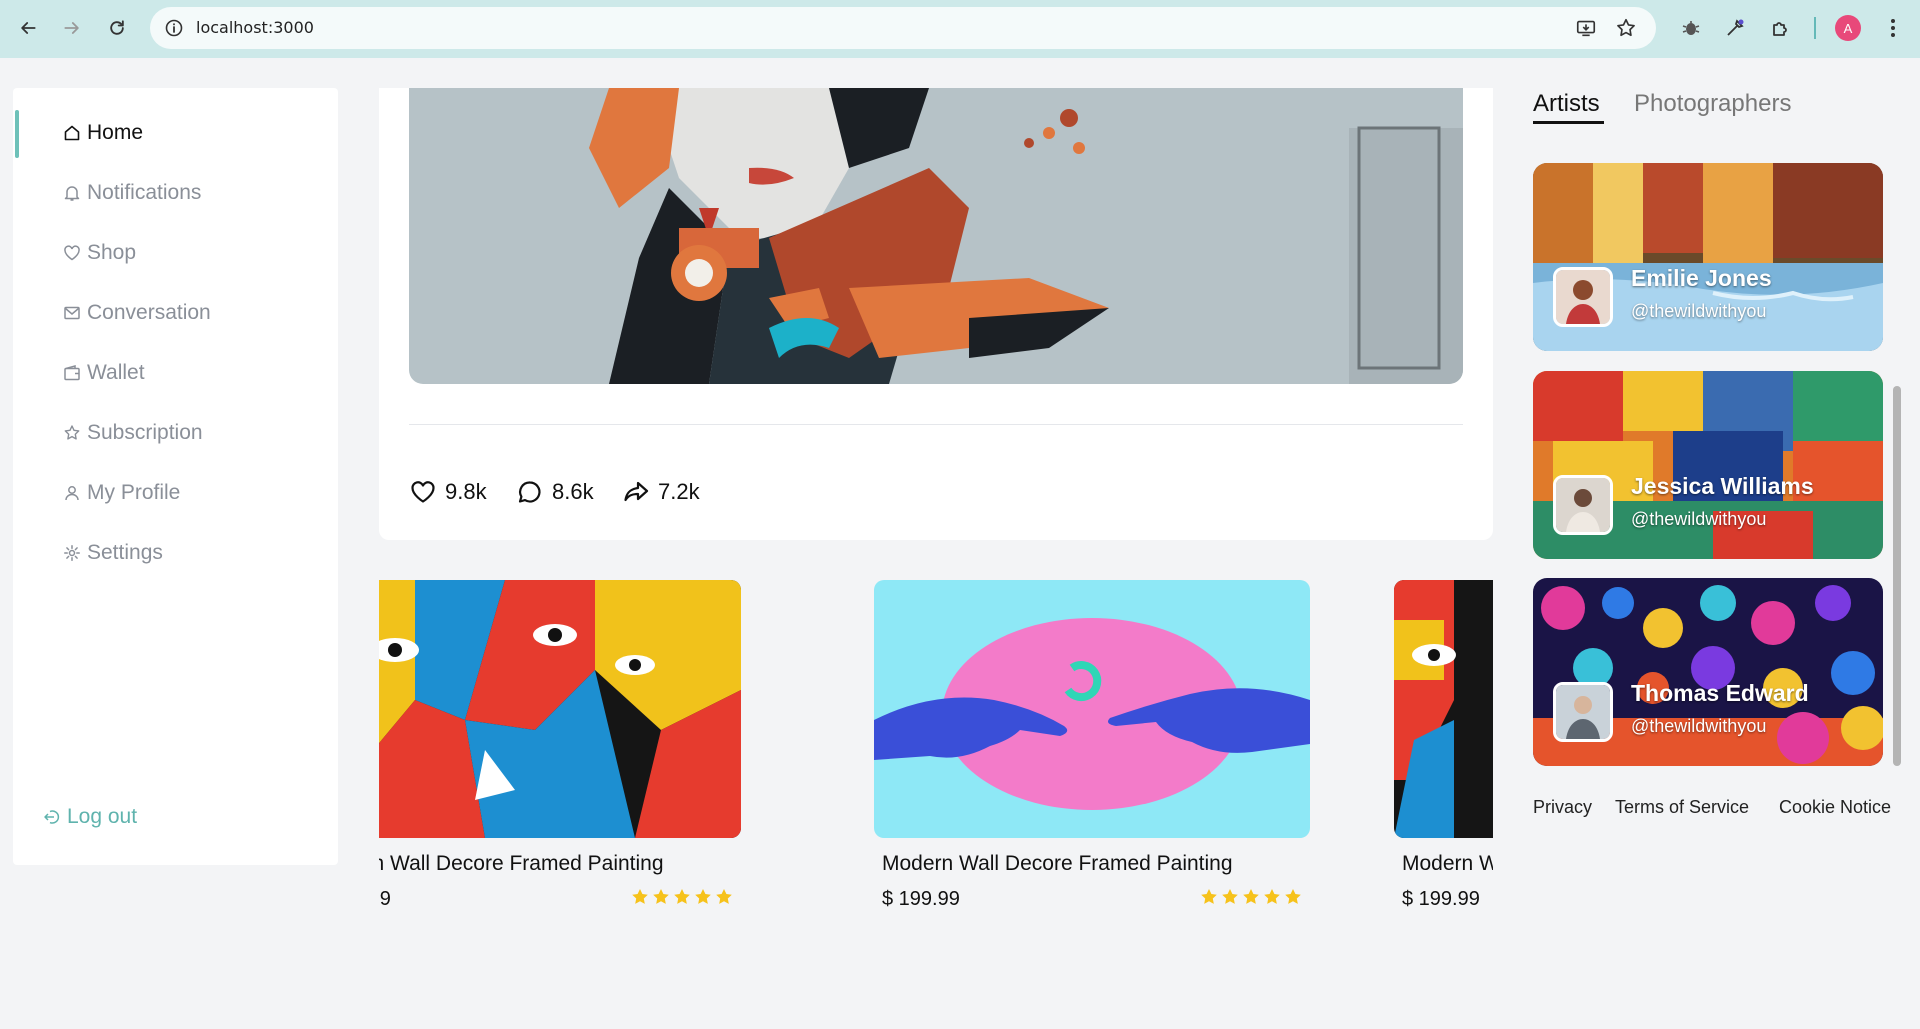  I want to click on user-icon, so click(72, 493).